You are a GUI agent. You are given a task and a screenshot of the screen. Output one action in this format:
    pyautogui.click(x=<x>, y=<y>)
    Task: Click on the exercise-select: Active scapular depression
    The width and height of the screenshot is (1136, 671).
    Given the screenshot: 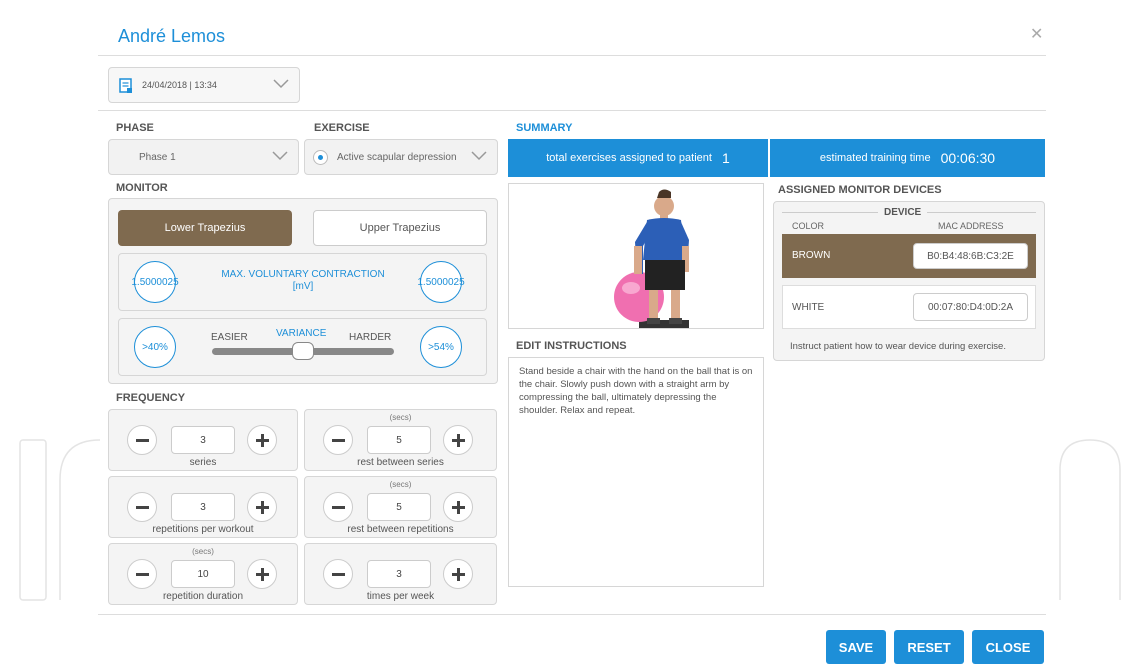 What is the action you would take?
    pyautogui.click(x=401, y=157)
    